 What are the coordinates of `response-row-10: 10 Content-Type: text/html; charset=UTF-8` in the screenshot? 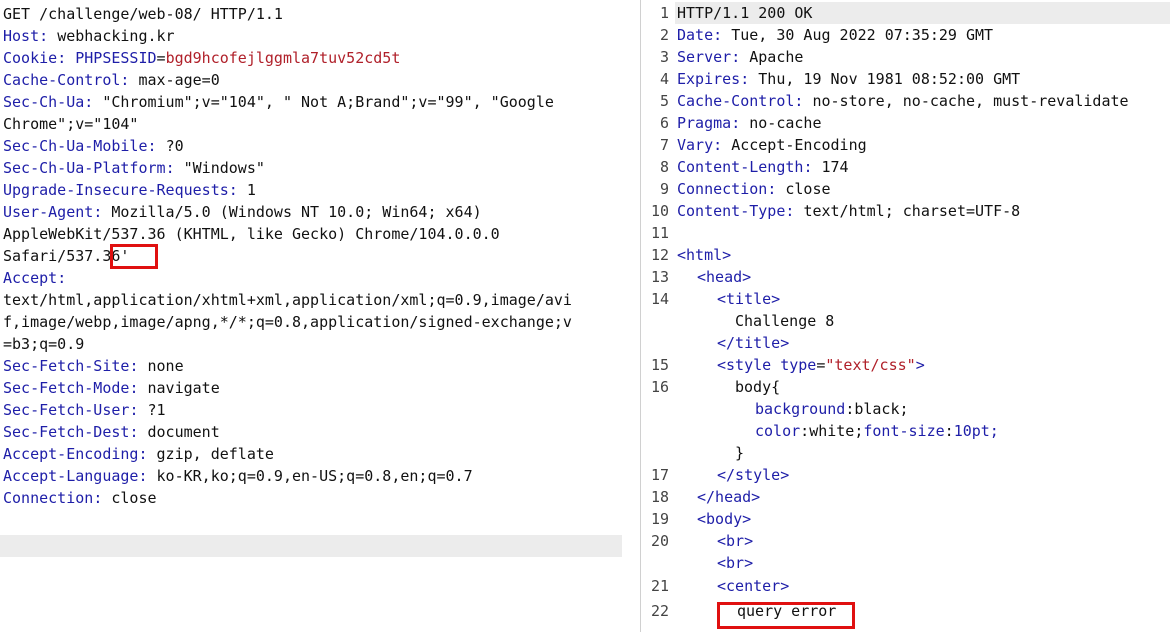 It's located at (835, 211).